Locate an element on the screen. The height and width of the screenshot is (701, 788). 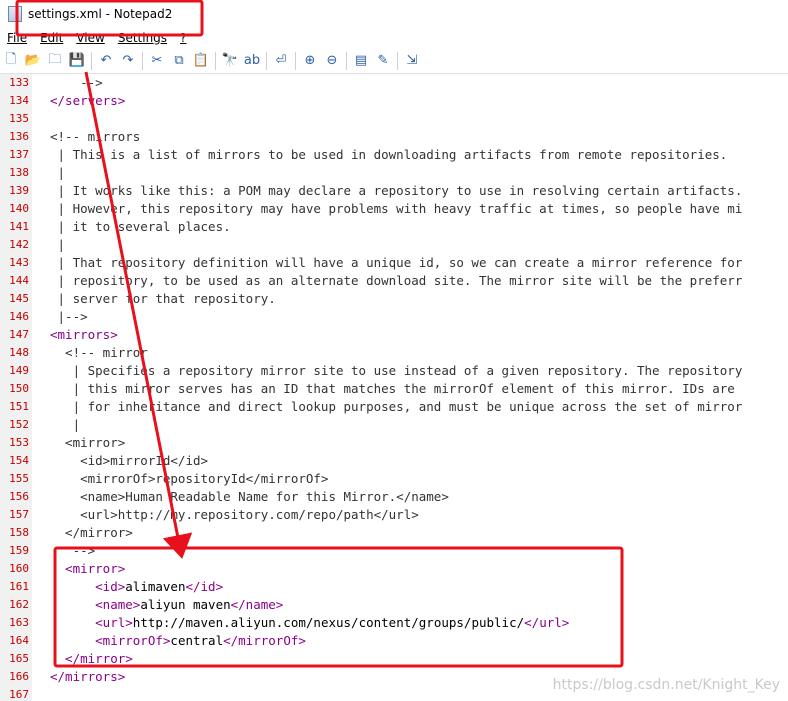
code-line: 164 <mirrorOf>central</mirrorOf> is located at coordinates (394, 641).